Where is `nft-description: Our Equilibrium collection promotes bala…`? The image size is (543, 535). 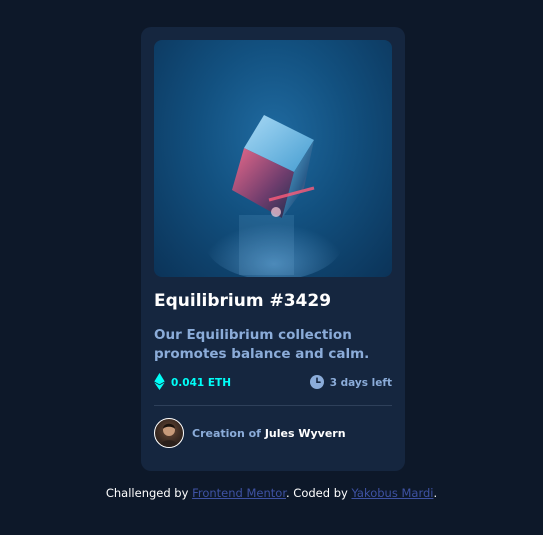 nft-description: Our Equilibrium collection promotes bala… is located at coordinates (262, 344).